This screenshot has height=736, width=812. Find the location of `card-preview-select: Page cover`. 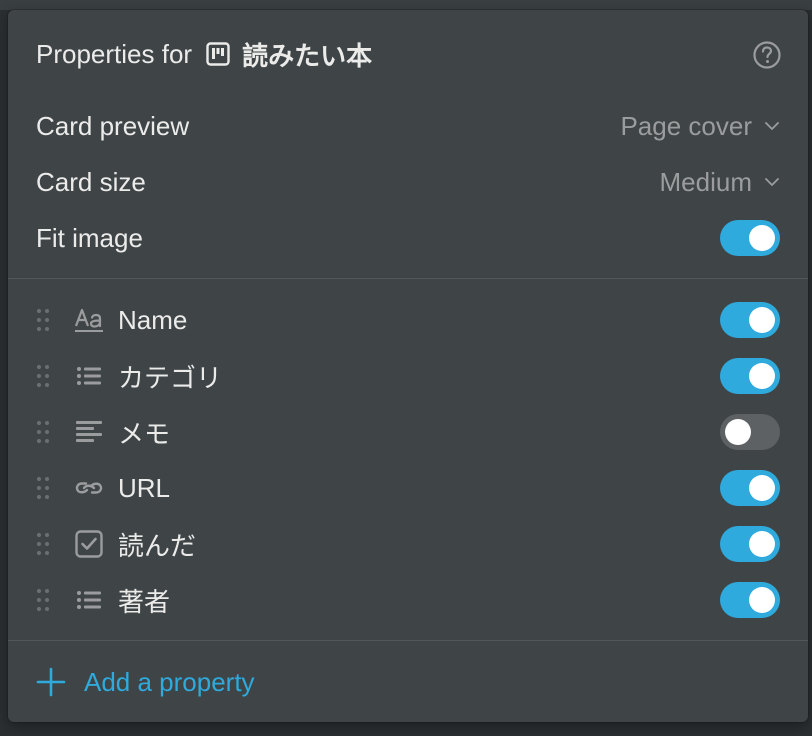

card-preview-select: Page cover is located at coordinates (700, 126).